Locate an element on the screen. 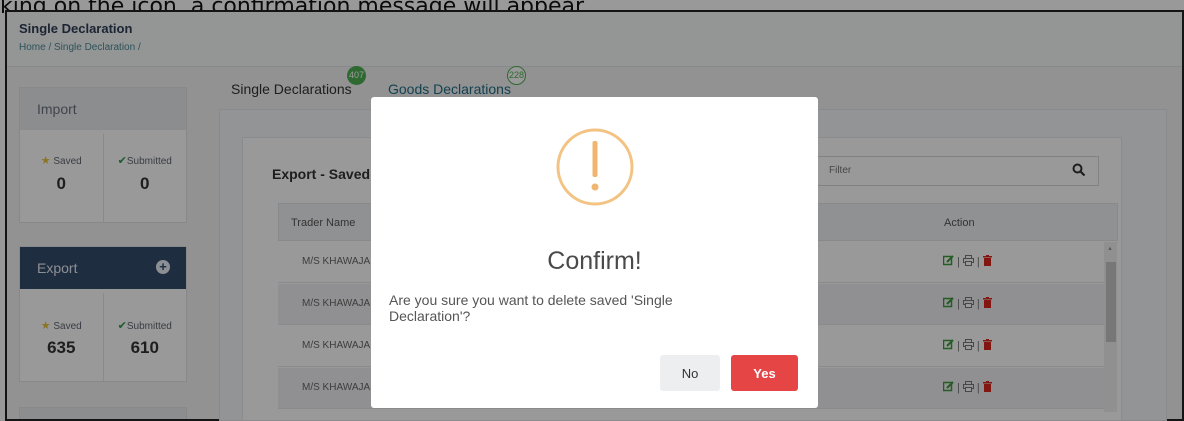  yes-button: Yes is located at coordinates (764, 373).